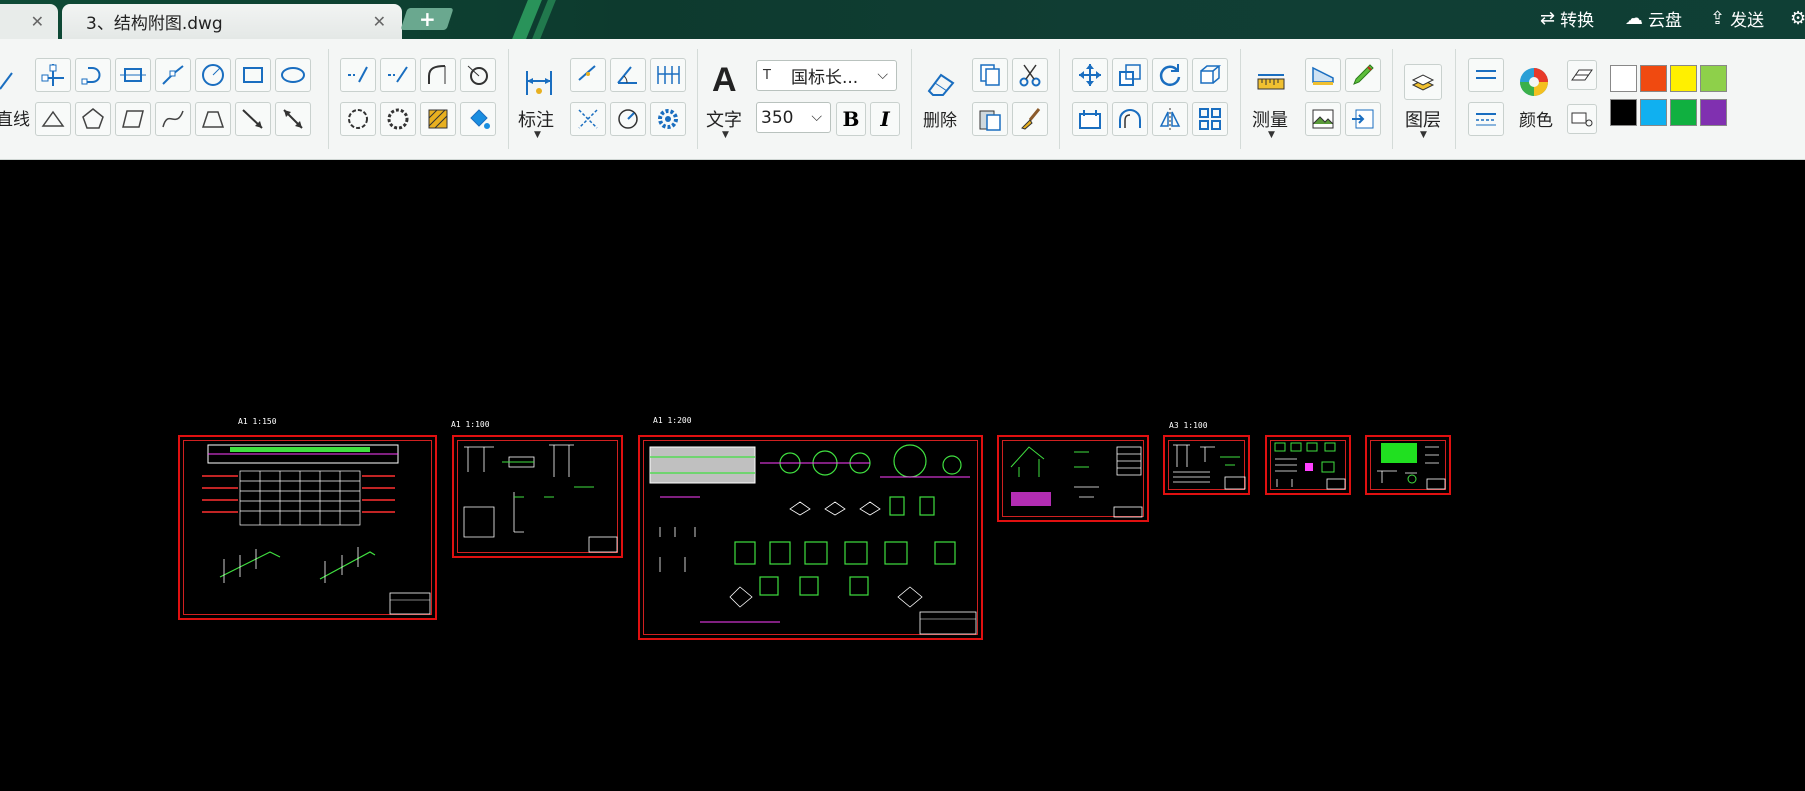 The height and width of the screenshot is (791, 1805). I want to click on extend-button, so click(398, 75).